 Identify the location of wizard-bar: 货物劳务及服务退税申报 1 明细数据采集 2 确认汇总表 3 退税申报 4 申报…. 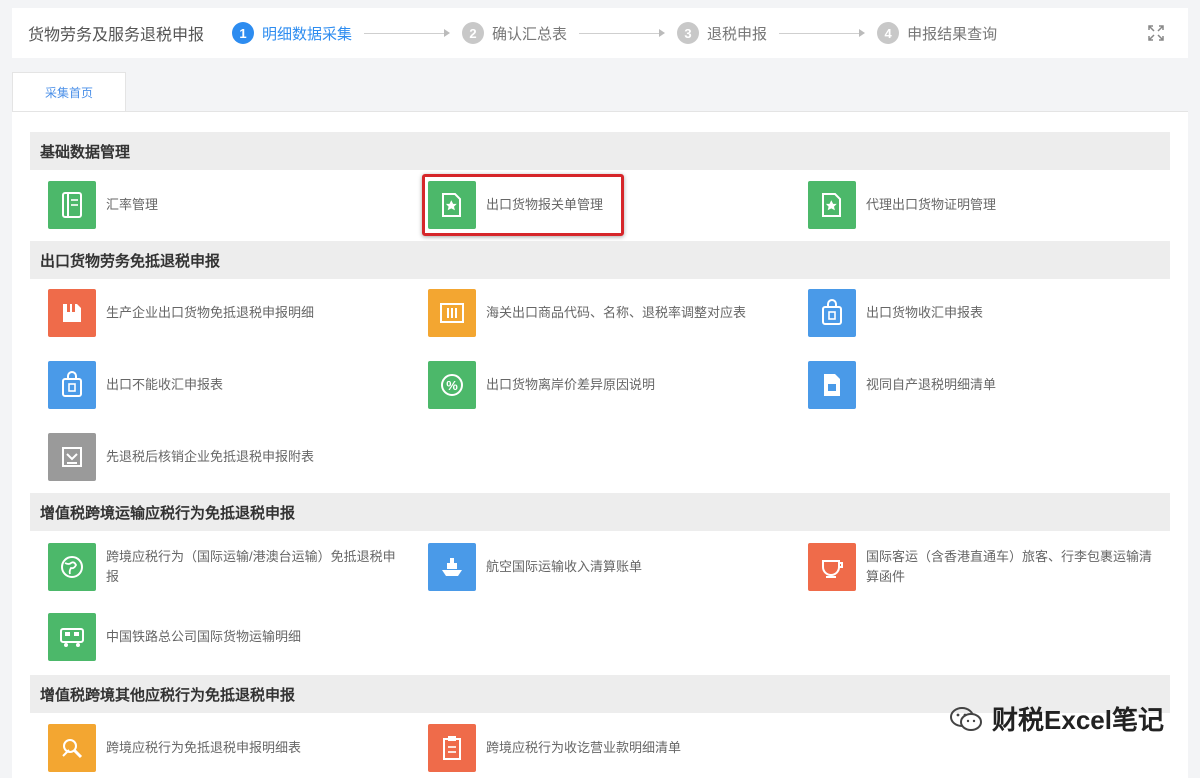
(600, 33).